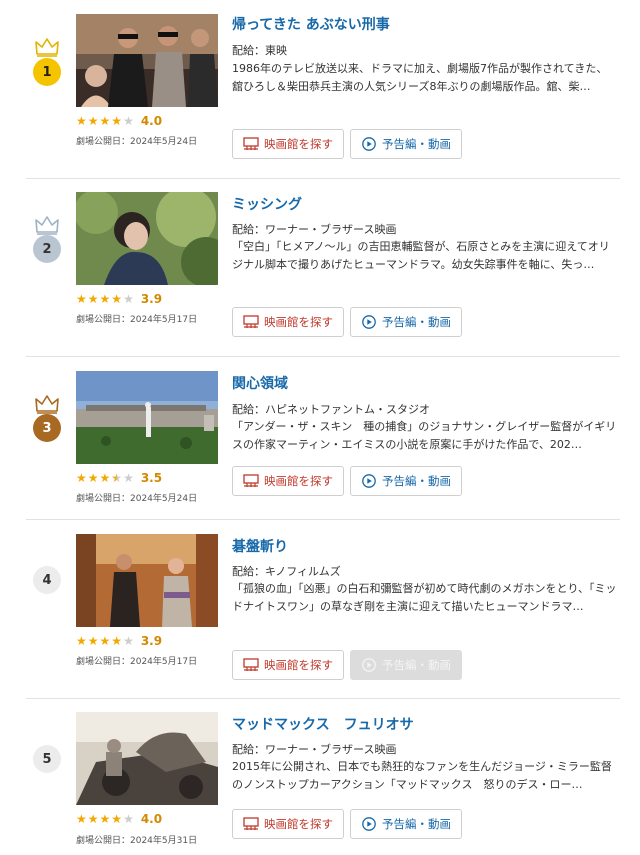  I want to click on rating-stars: ★ ★ ★ ★ ★ 3.5, so click(119, 478).